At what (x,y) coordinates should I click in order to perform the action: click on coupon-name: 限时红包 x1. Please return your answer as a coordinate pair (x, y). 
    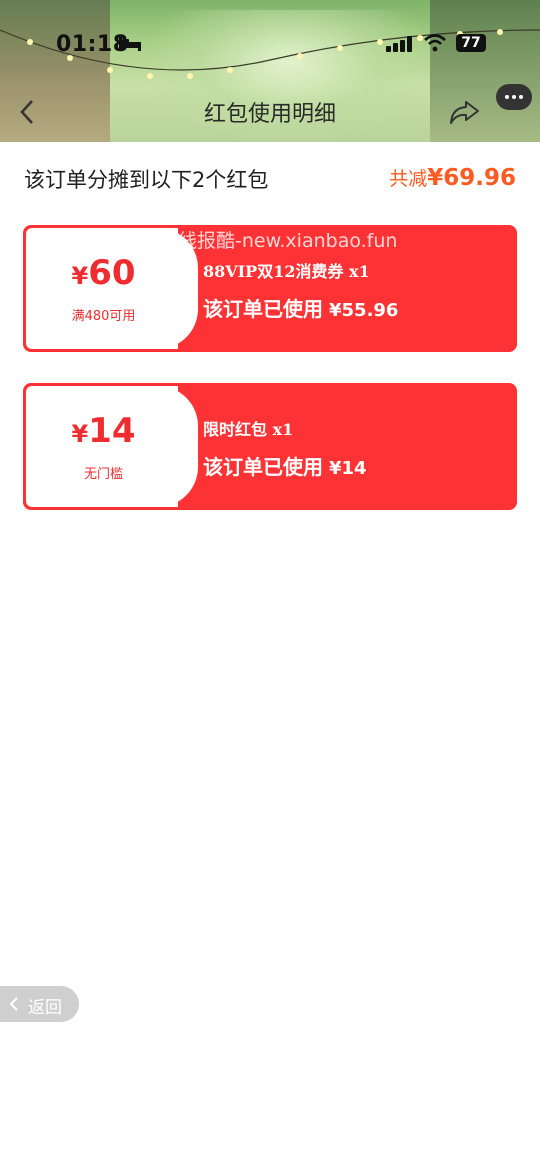
    Looking at the image, I should click on (248, 429).